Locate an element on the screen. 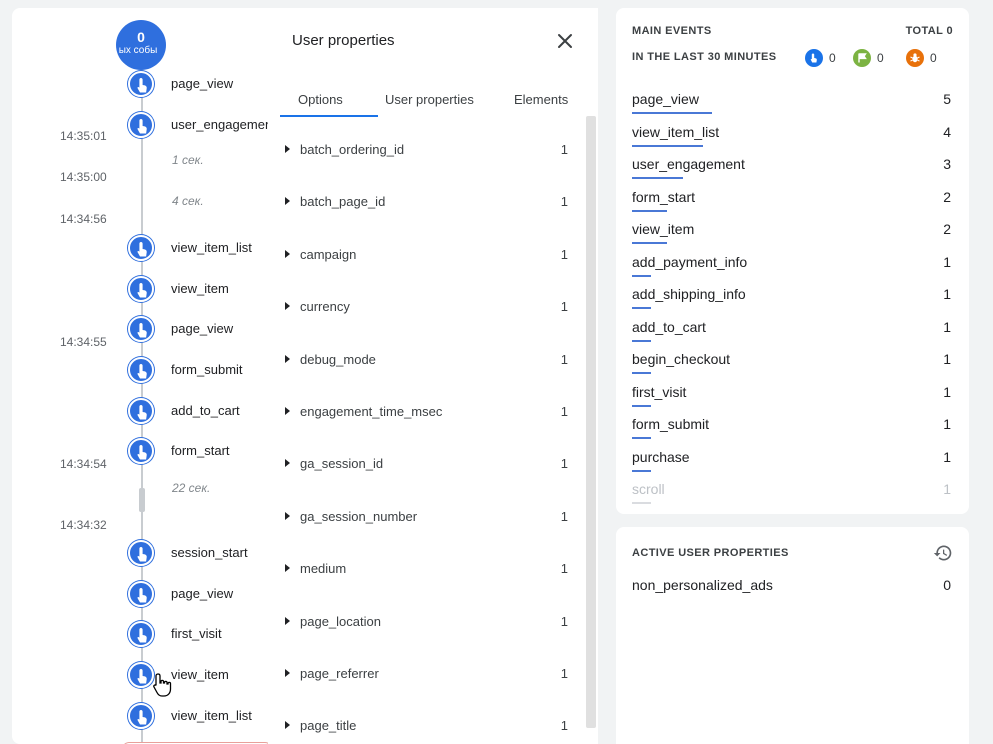  main-event-count: 4 is located at coordinates (947, 131).